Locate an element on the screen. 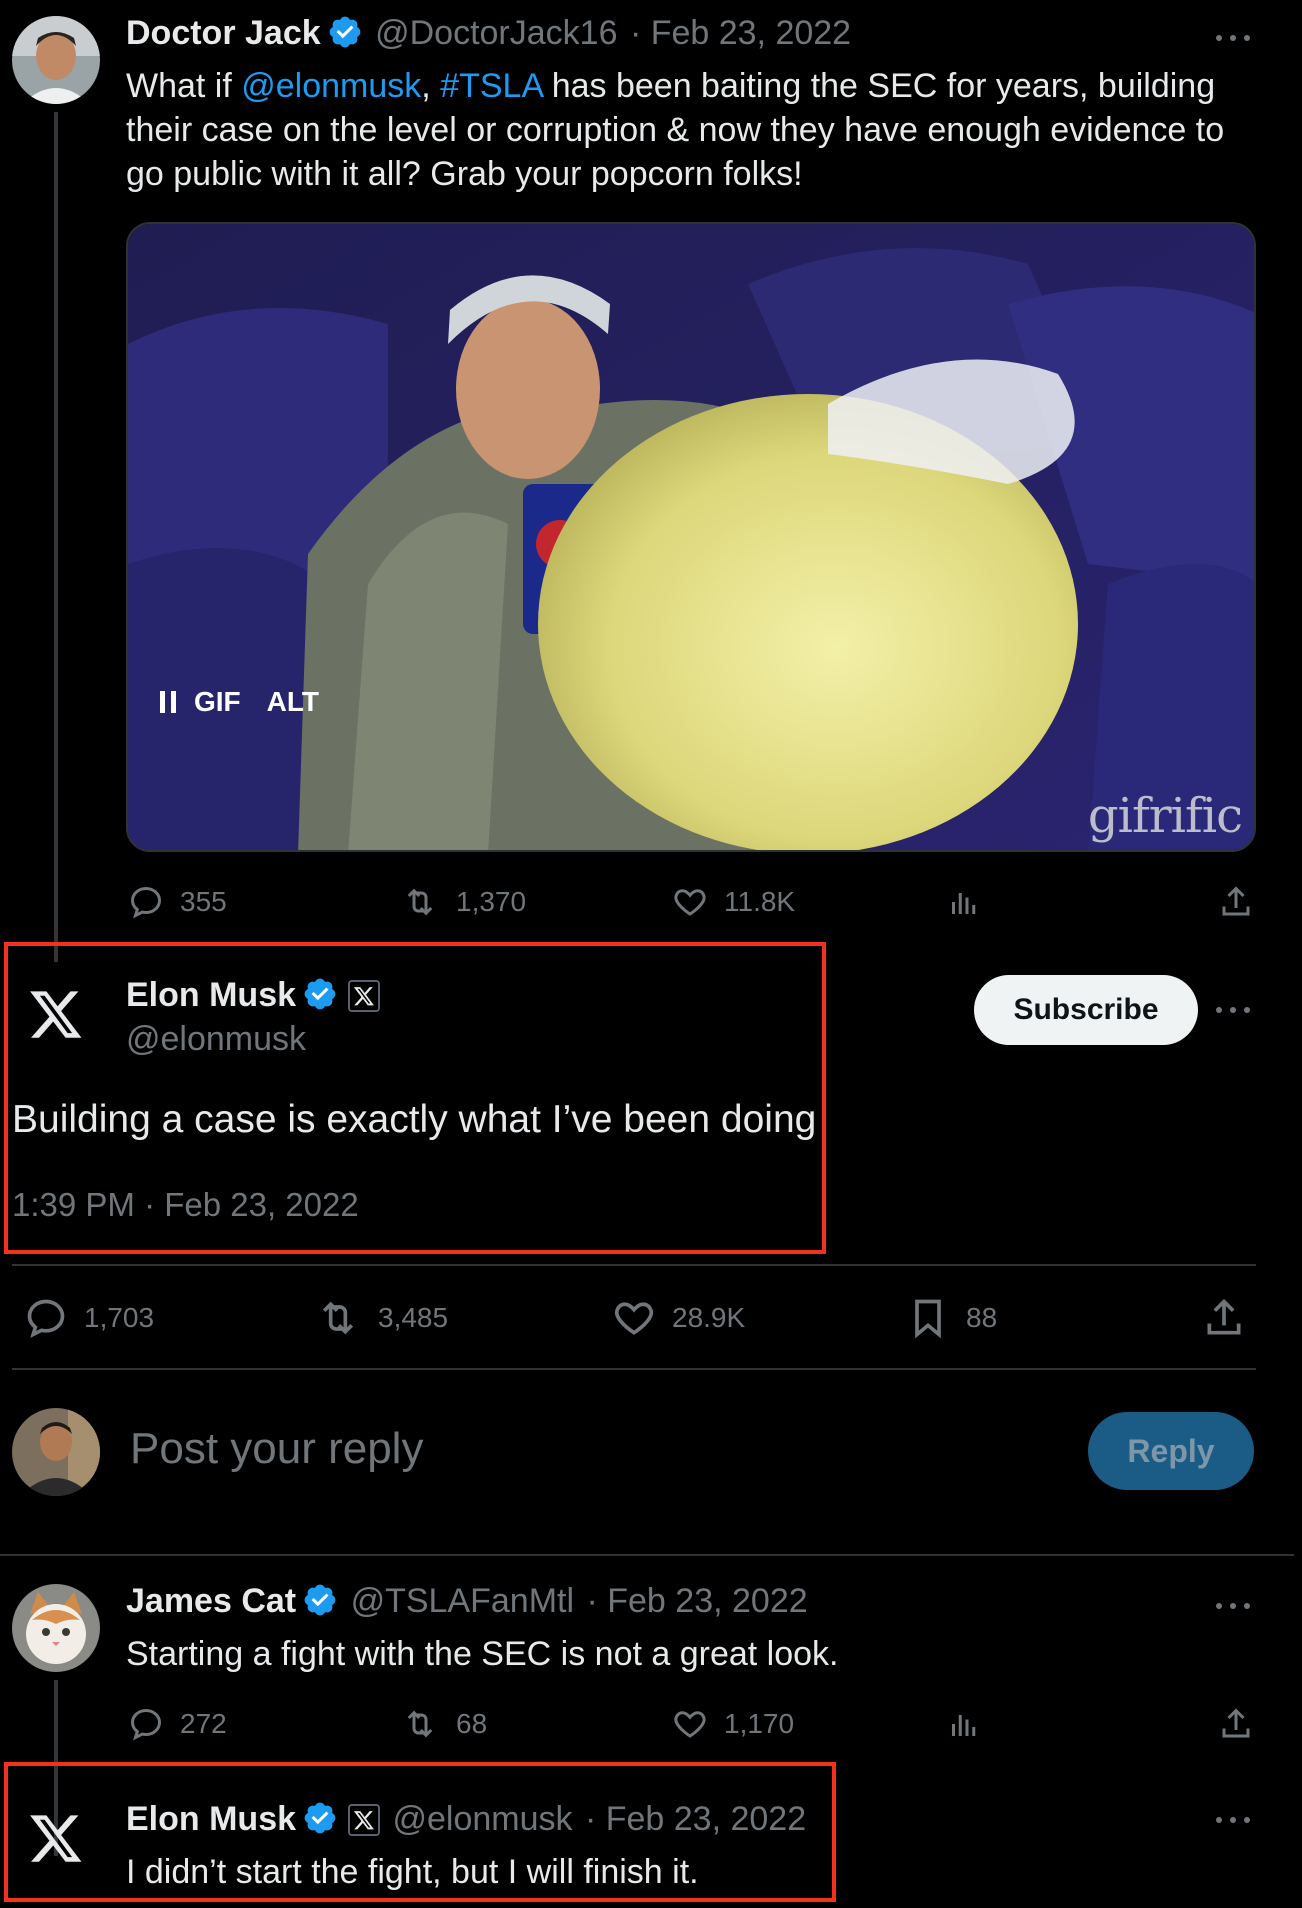 The width and height of the screenshot is (1302, 1908). author-handle: @DoctorJack16 is located at coordinates (496, 33).